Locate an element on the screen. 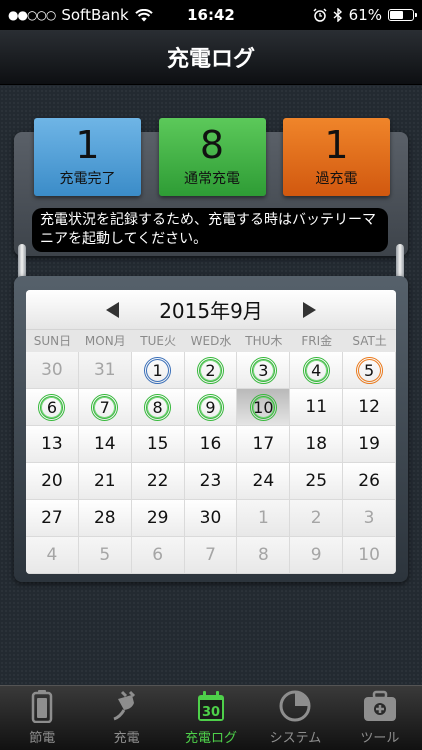 Image resolution: width=422 pixels, height=750 pixels. calendar-day: 23 is located at coordinates (211, 481).